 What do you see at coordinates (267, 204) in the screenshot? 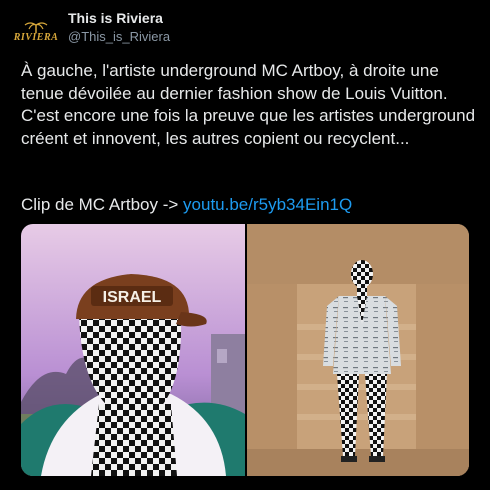
I see `clip-link: youtu.be/r5yb34Ein1Q` at bounding box center [267, 204].